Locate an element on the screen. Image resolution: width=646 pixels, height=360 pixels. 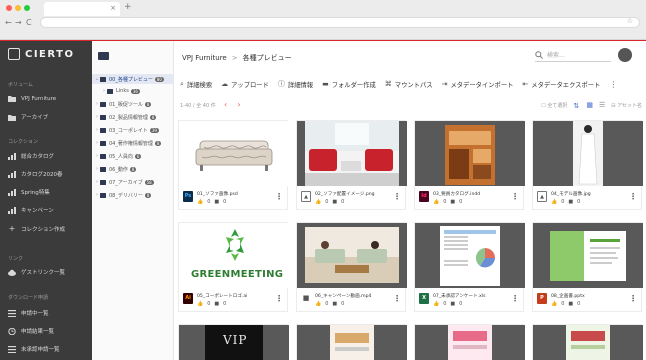
back-icon: ← is located at coordinates (8, 22).